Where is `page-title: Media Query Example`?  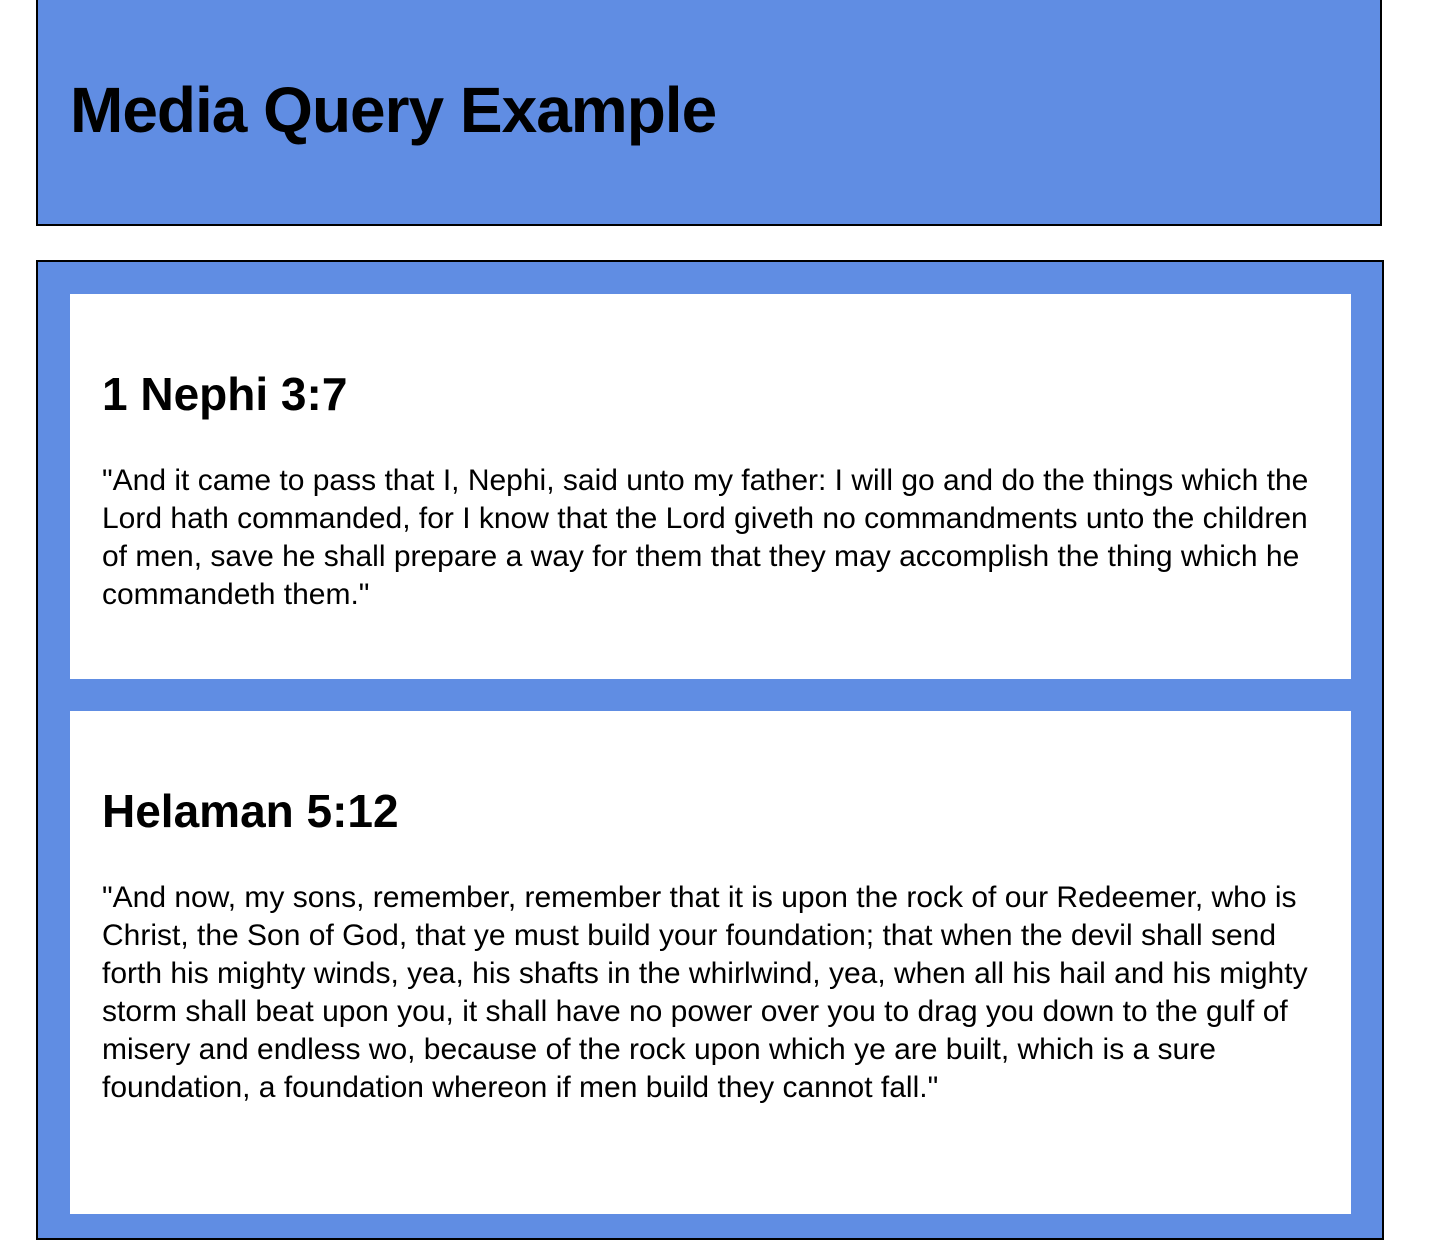
page-title: Media Query Example is located at coordinates (393, 110).